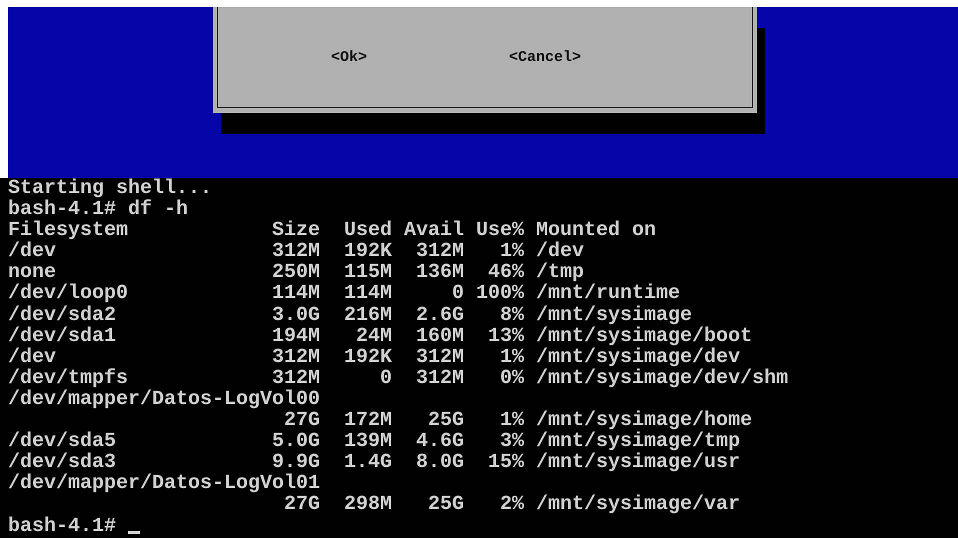  Describe the element at coordinates (596, 231) in the screenshot. I see `column-header: Mounted on` at that location.